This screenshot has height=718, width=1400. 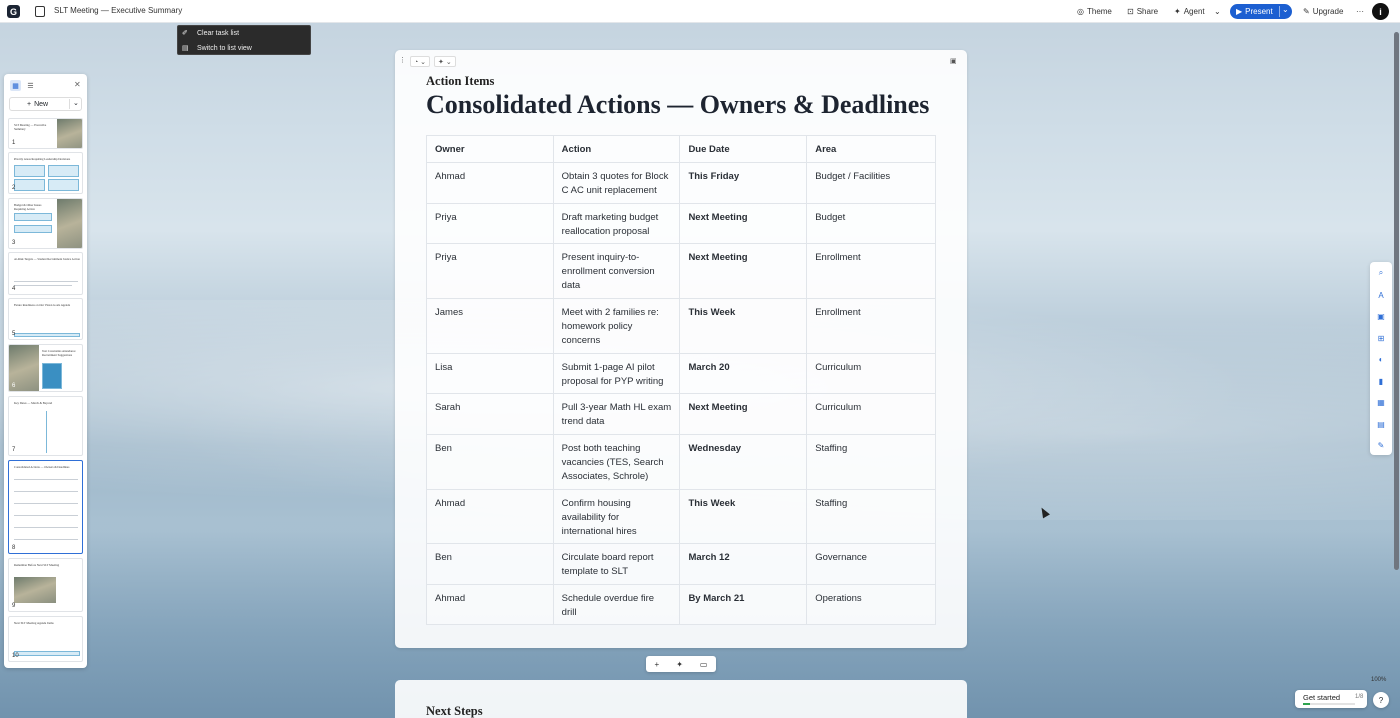 What do you see at coordinates (743, 149) in the screenshot?
I see `column-header-due-date: Due Date` at bounding box center [743, 149].